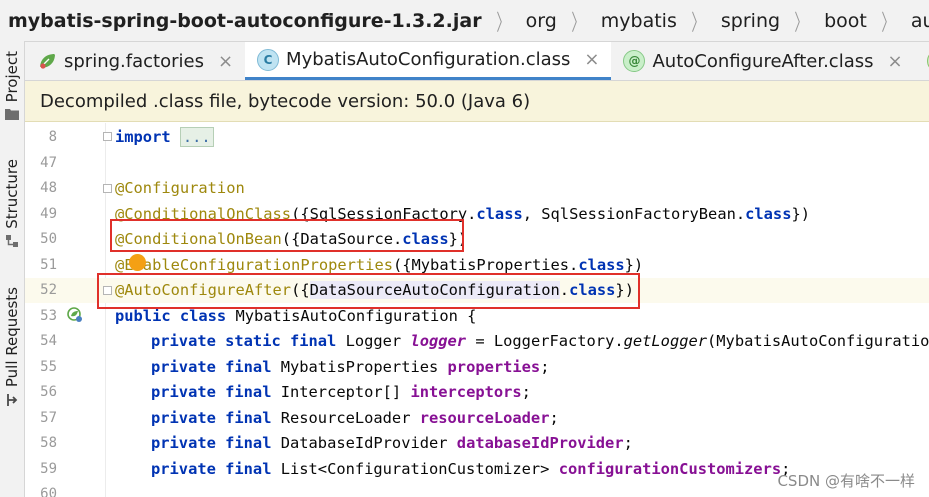 This screenshot has width=929, height=497. What do you see at coordinates (48, 290) in the screenshot?
I see `line-number: 52` at bounding box center [48, 290].